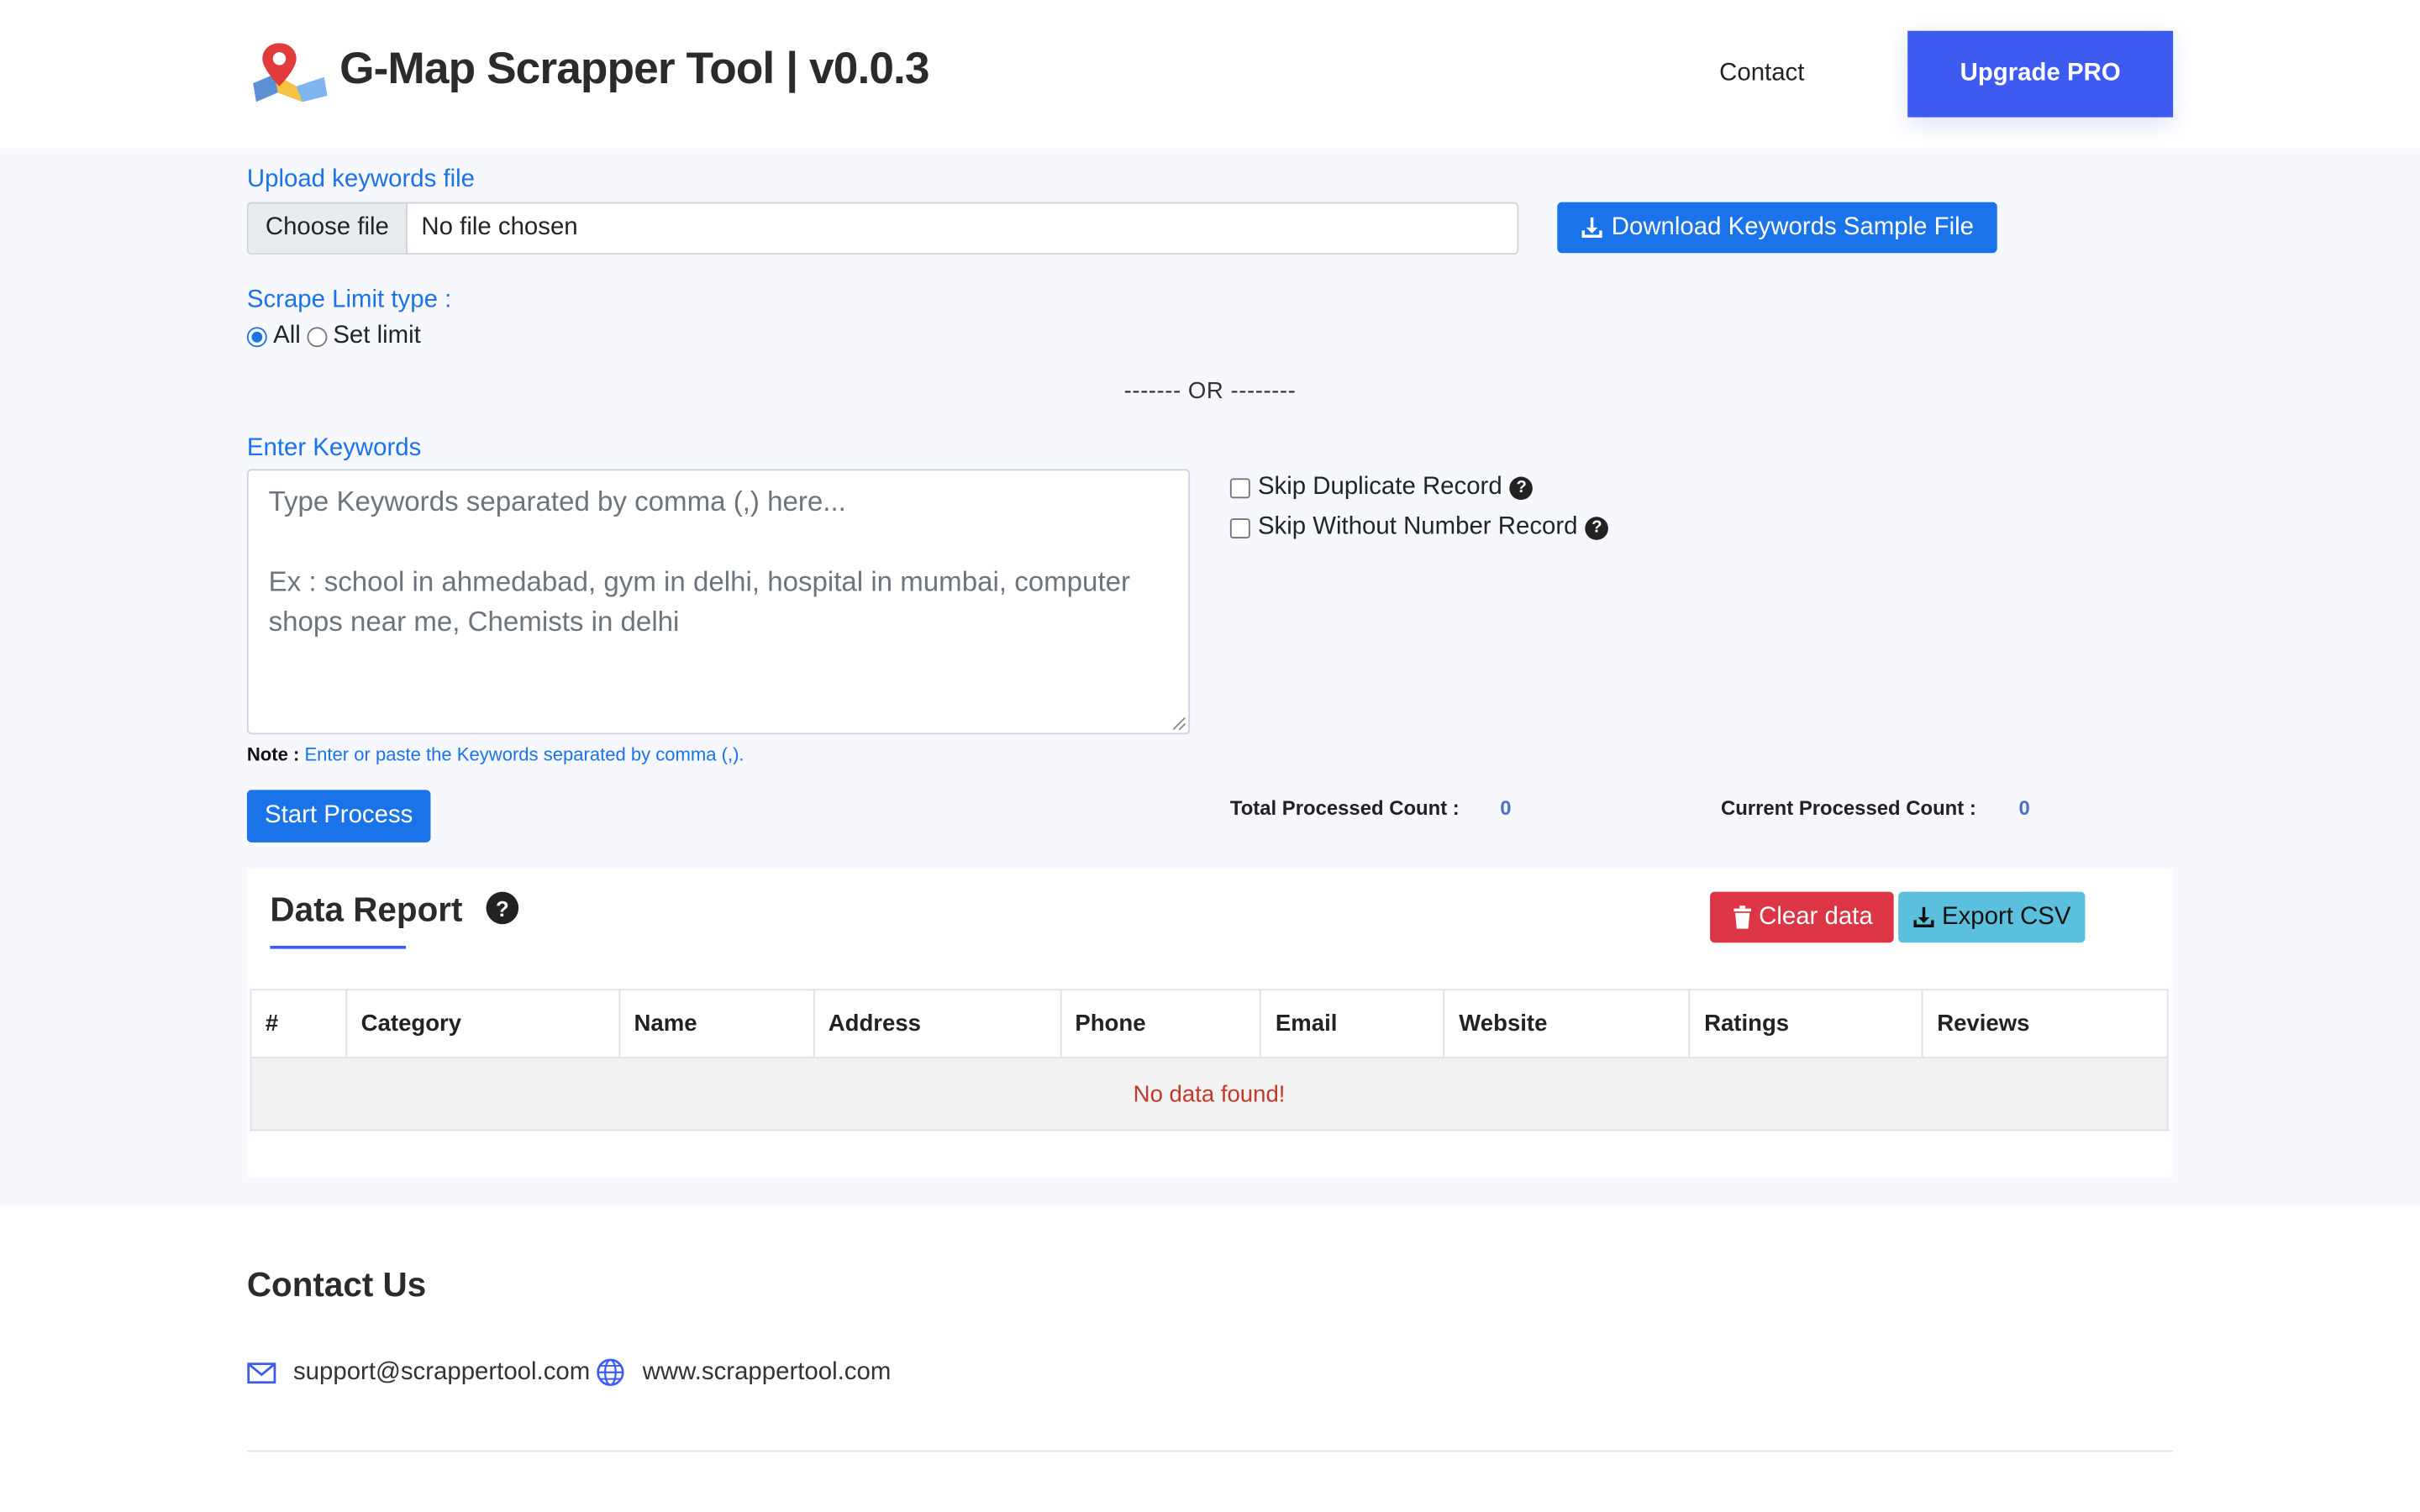 This screenshot has height=1512, width=2420. I want to click on radio-all, so click(256, 336).